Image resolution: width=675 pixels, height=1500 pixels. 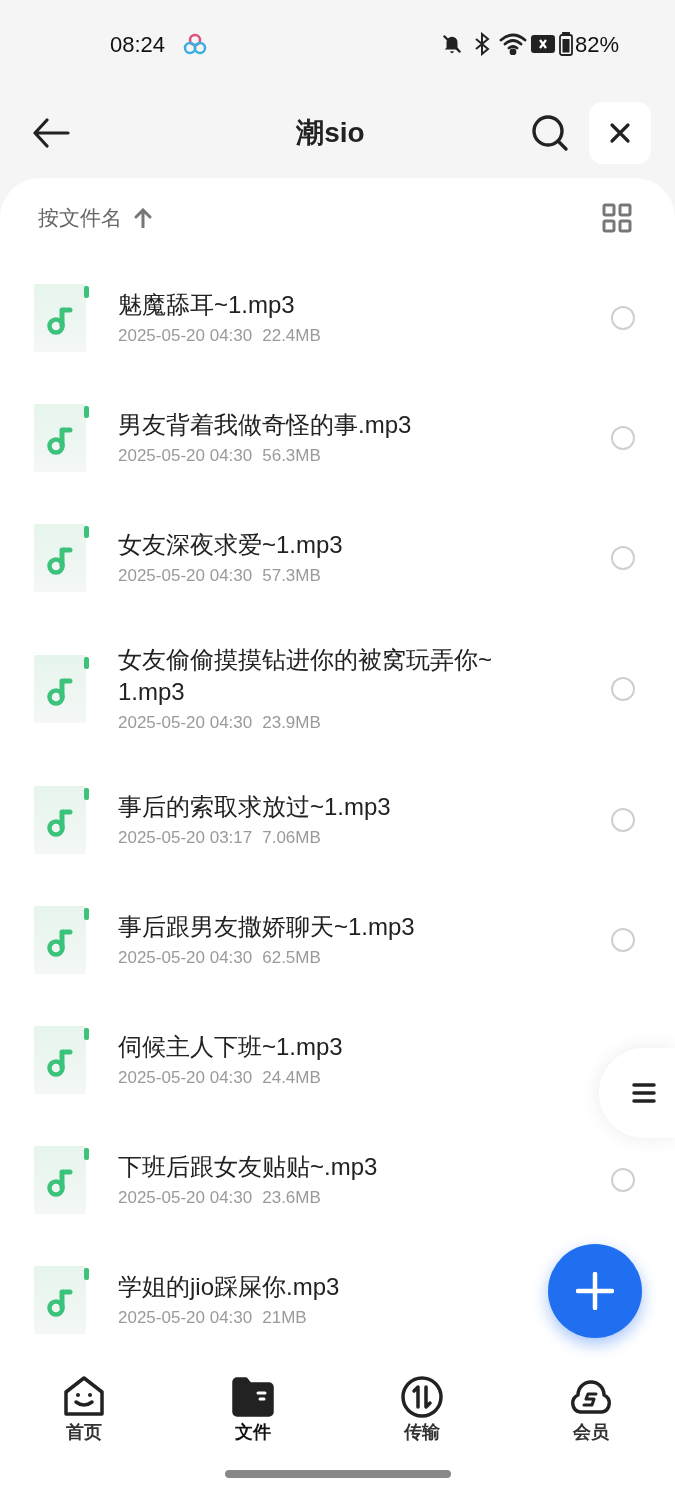 I want to click on file-row: 女友偷偷摸摸钻进你的被窝玩弄你~1.mp3 2025-05-20 04:30 23.9MB, so click(x=337, y=689).